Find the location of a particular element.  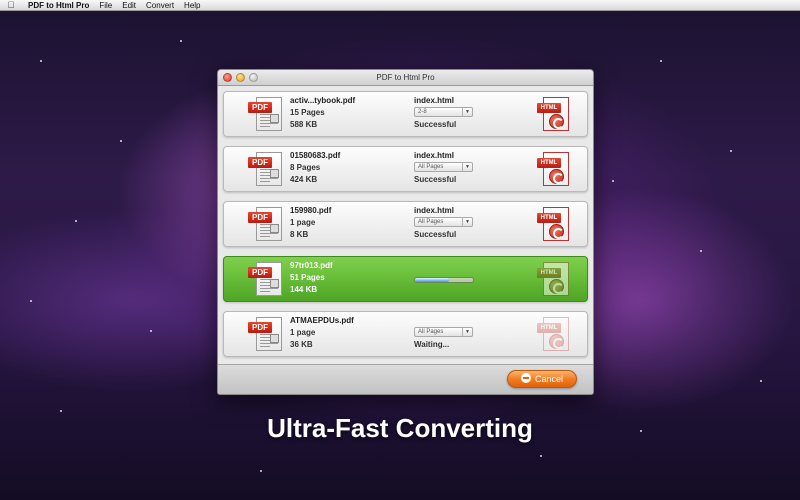

file-size: 36 KB is located at coordinates (301, 344).